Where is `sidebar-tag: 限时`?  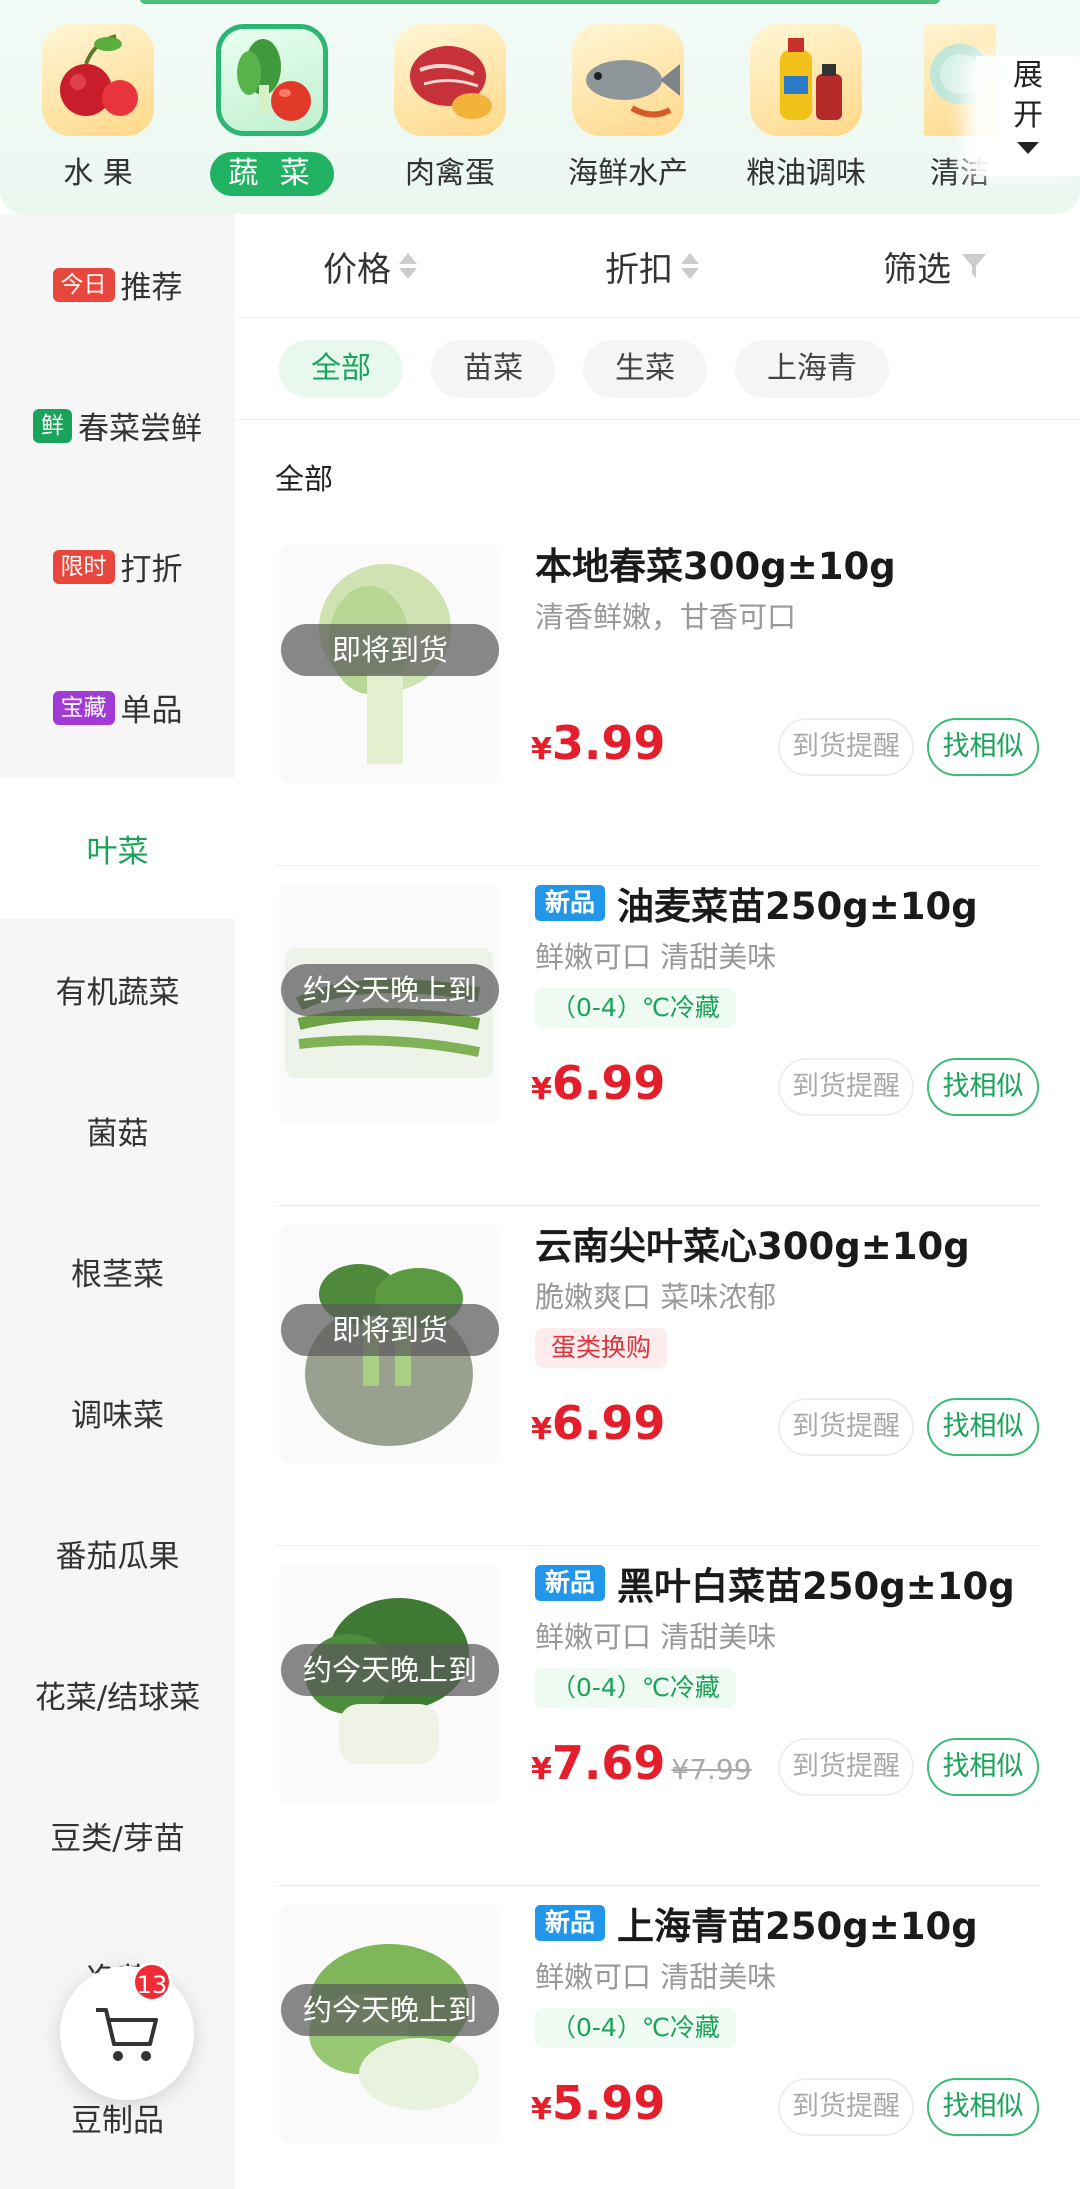 sidebar-tag: 限时 is located at coordinates (83, 566).